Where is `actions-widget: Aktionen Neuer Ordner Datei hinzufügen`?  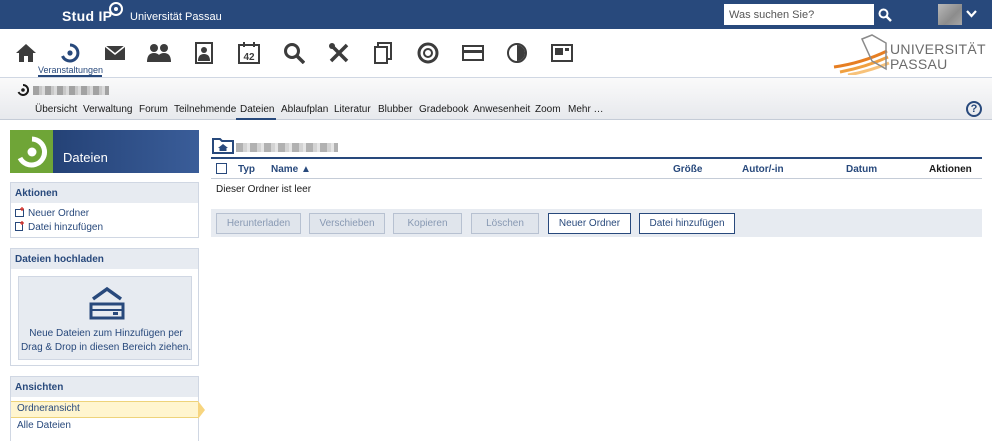
actions-widget: Aktionen Neuer Ordner Datei hinzufügen is located at coordinates (104, 210).